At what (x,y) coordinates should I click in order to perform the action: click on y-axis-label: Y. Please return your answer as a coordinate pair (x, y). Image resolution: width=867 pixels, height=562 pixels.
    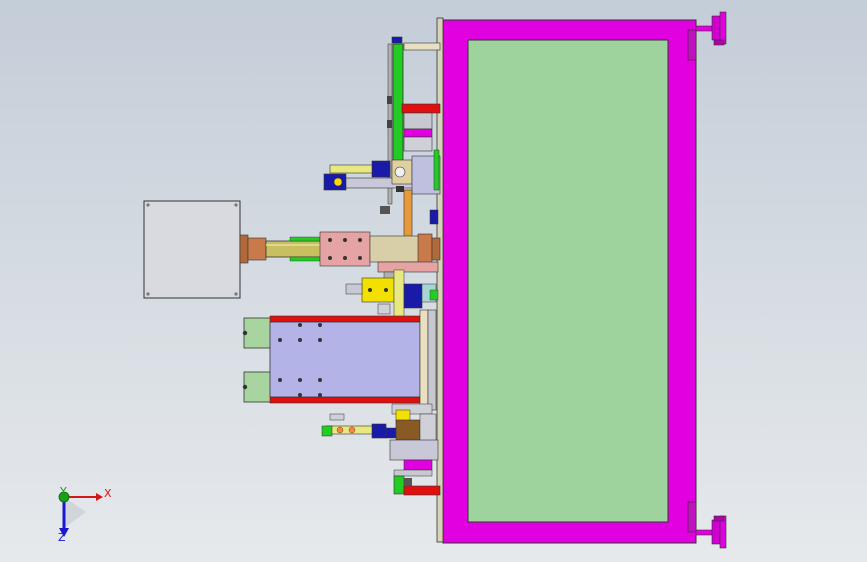
    Looking at the image, I should click on (63, 491).